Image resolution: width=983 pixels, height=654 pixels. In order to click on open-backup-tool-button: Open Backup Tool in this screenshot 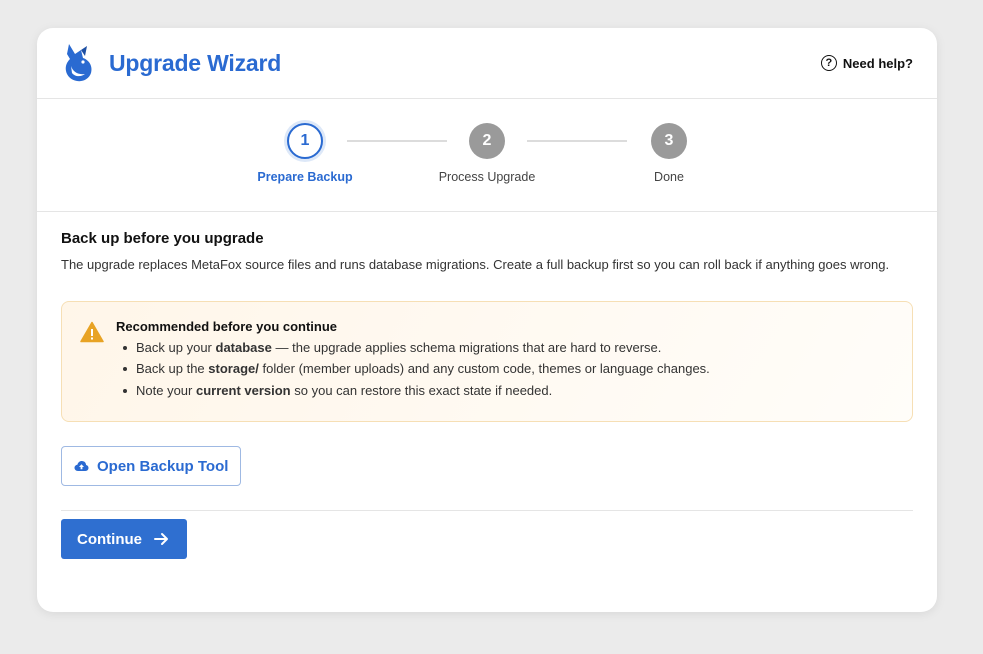, I will do `click(151, 466)`.